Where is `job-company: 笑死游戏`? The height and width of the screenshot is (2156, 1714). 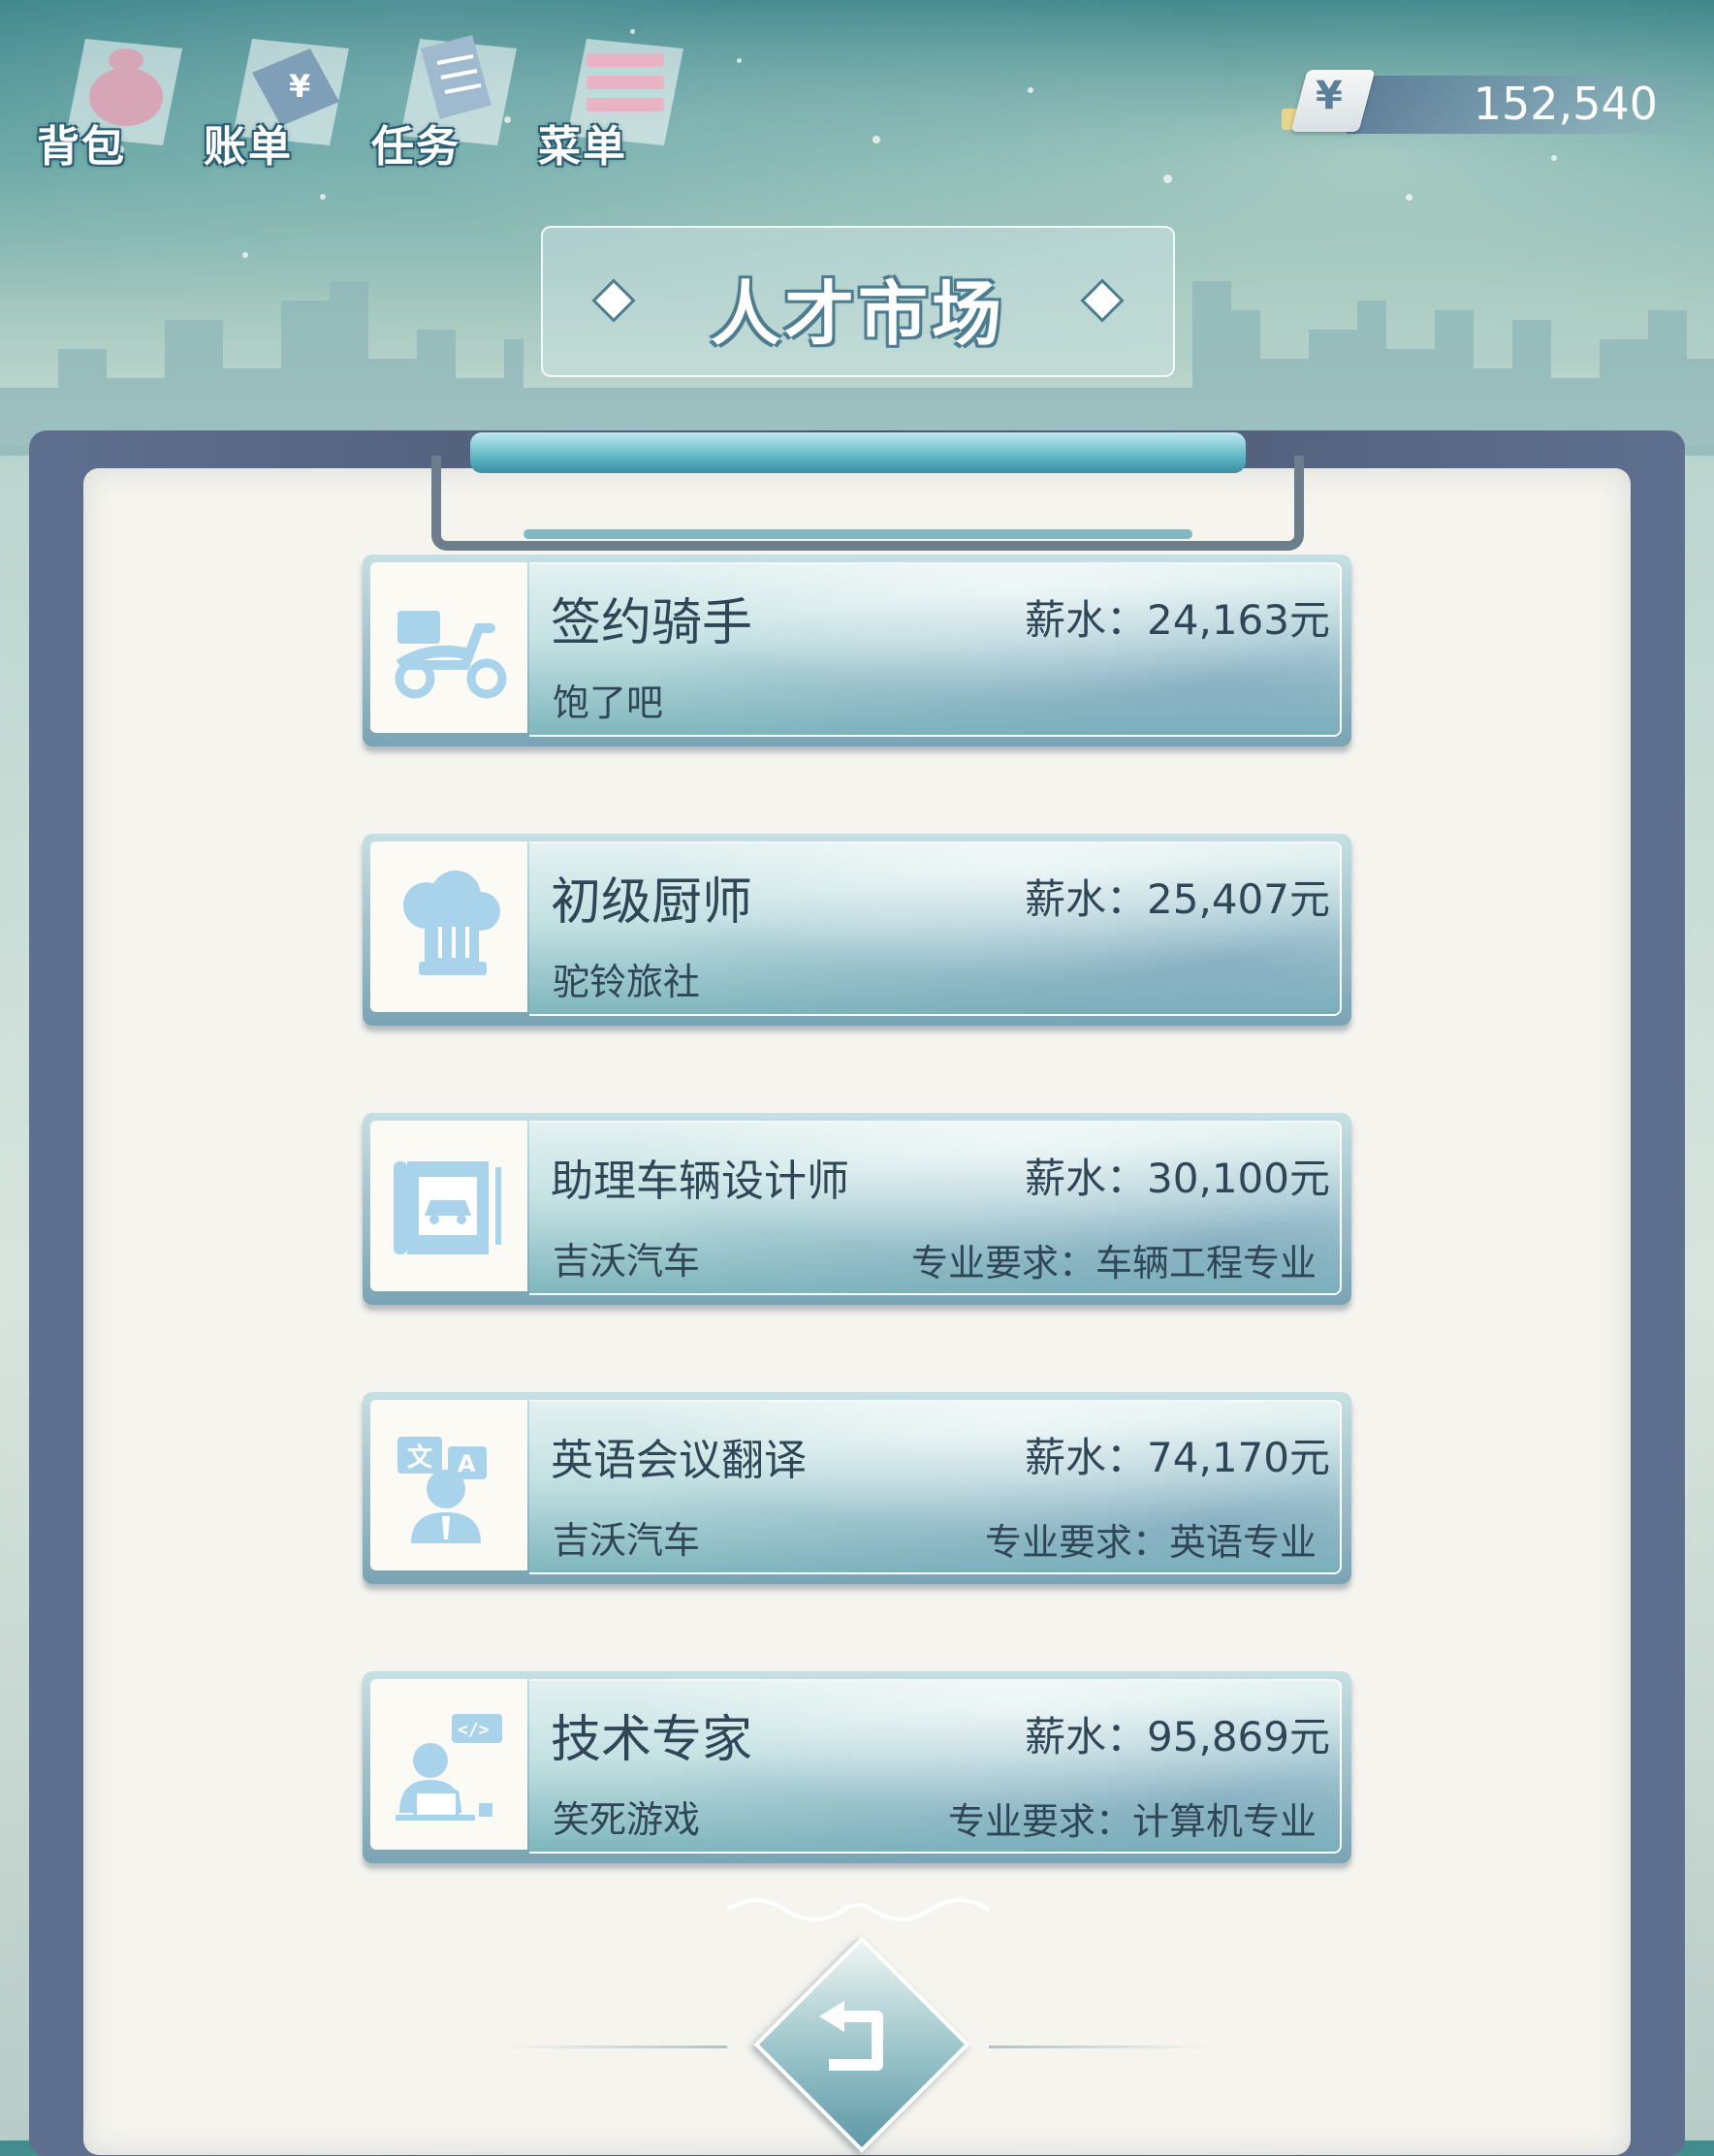
job-company: 笑死游戏 is located at coordinates (627, 1819).